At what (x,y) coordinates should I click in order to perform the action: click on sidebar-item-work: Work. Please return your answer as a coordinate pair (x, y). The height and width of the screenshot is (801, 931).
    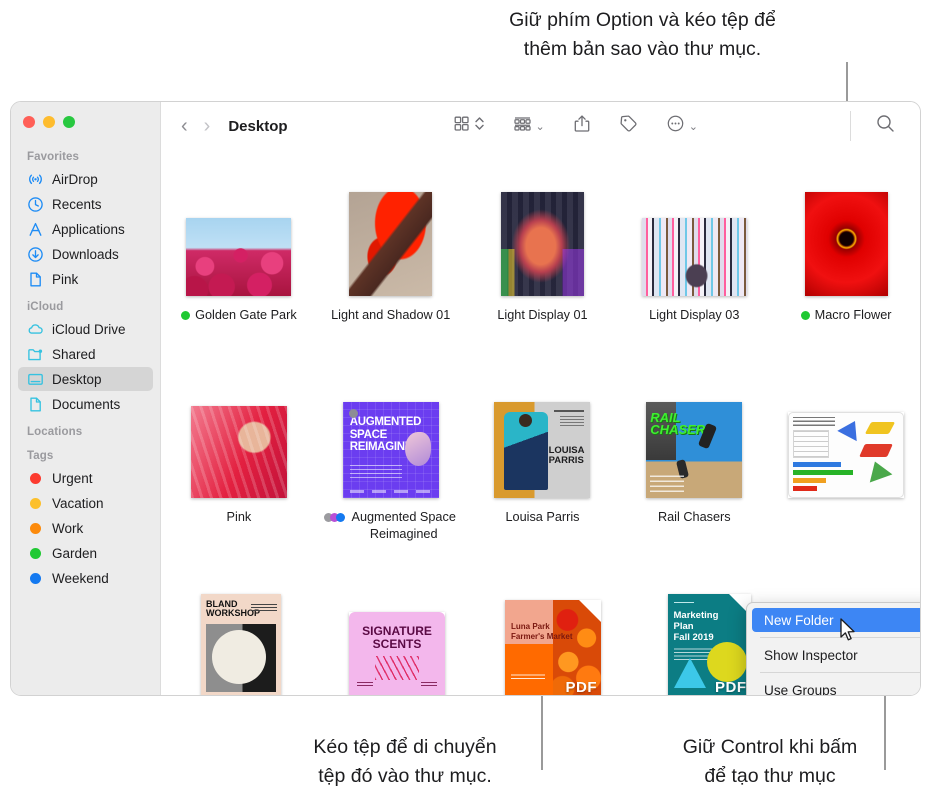
    Looking at the image, I should click on (85, 528).